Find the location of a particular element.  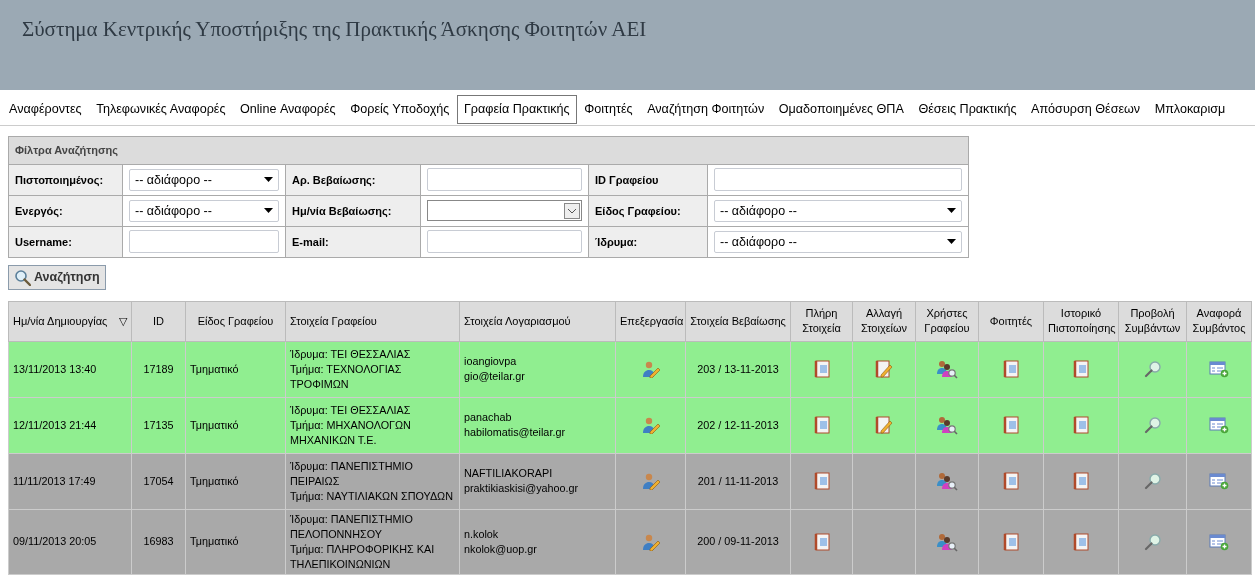

sort-indicator: ▽ is located at coordinates (123, 321).